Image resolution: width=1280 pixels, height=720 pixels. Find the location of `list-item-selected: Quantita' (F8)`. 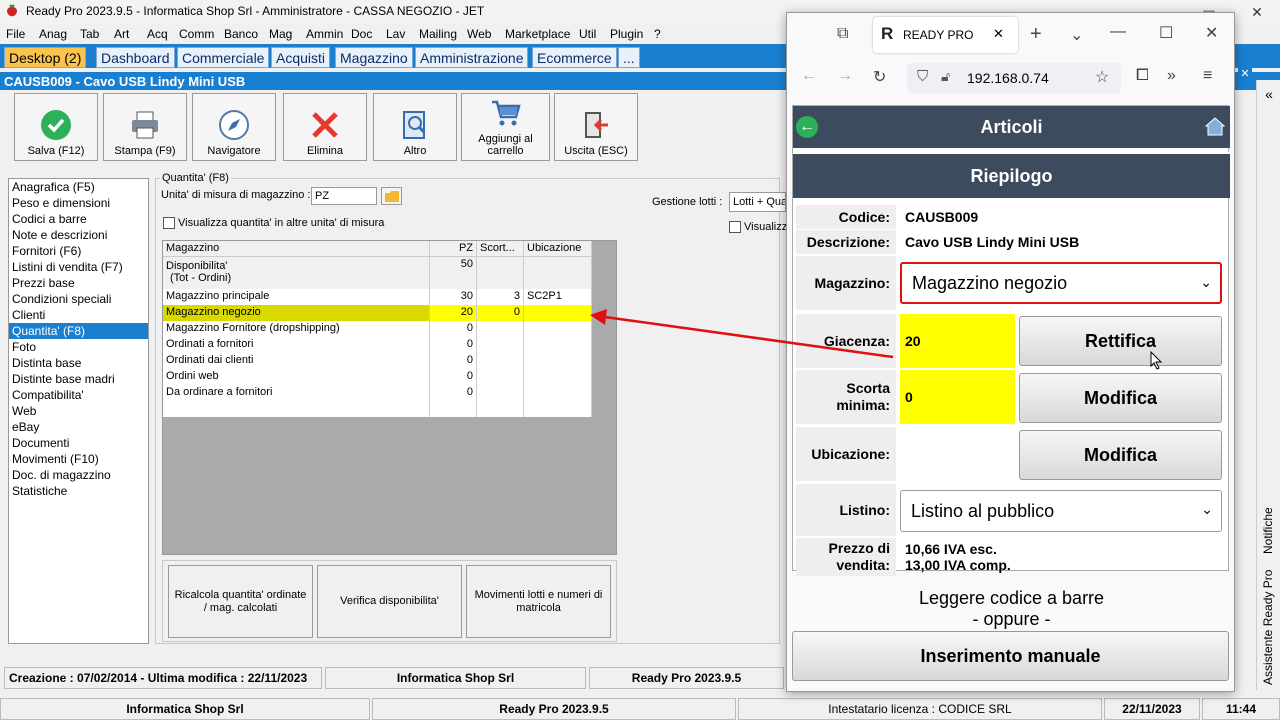

list-item-selected: Quantita' (F8) is located at coordinates (78, 331).